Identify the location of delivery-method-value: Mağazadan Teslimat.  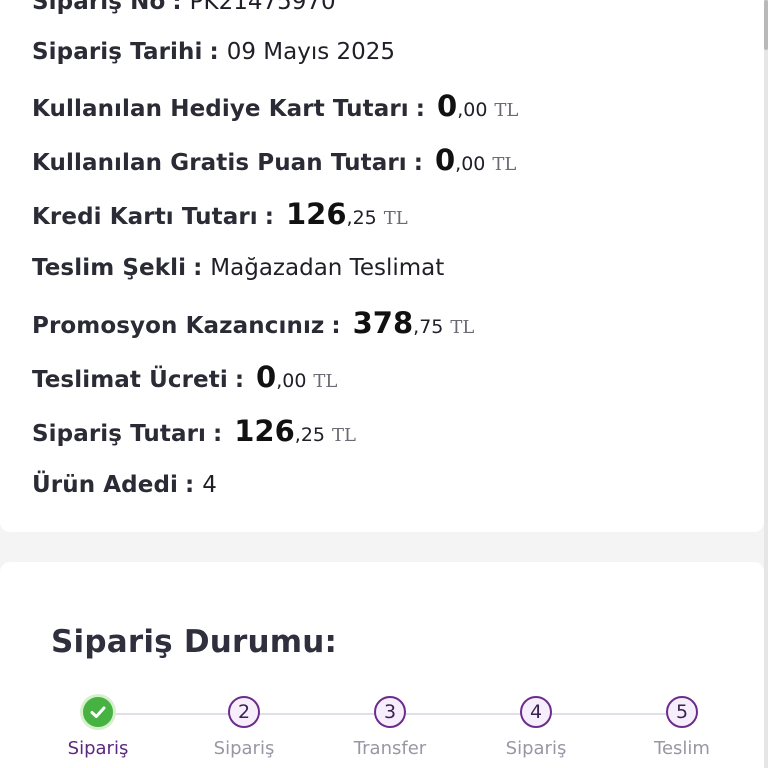
(327, 268).